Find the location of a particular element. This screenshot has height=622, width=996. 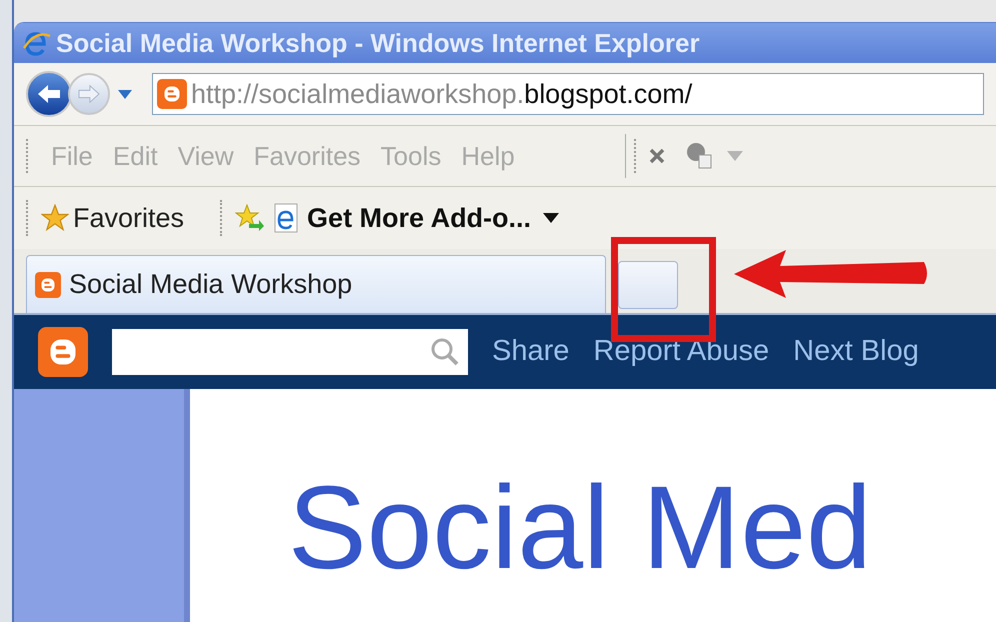

arrow-icon is located at coordinates (832, 274).